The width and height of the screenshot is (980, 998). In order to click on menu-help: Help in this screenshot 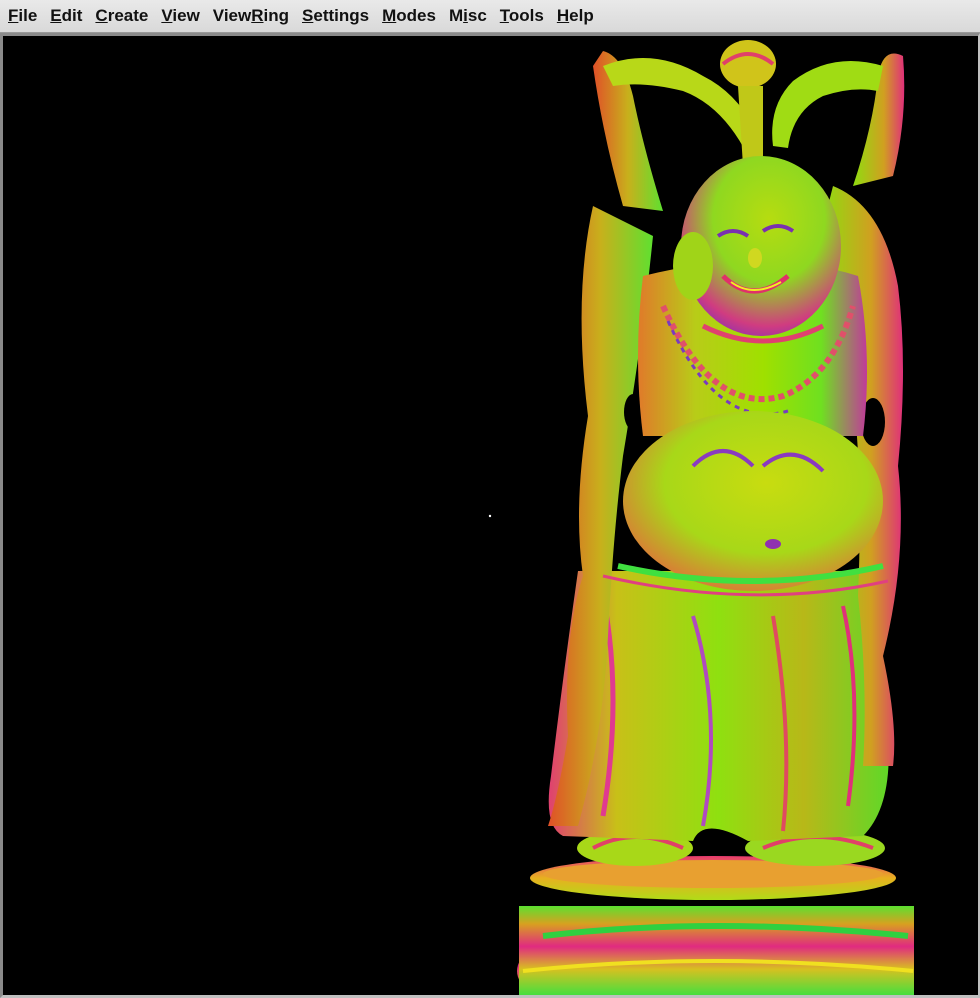, I will do `click(575, 16)`.